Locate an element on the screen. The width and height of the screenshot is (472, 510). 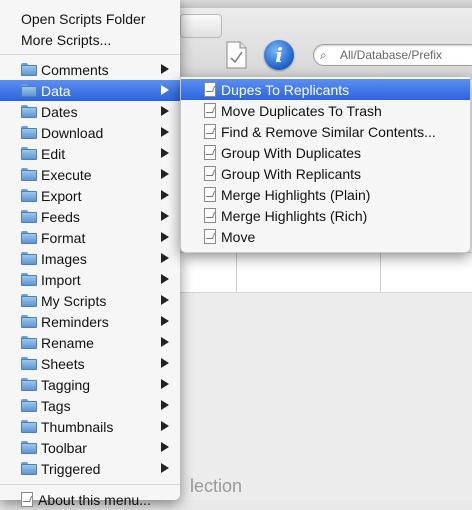
submenu-item-move: Move is located at coordinates (325, 236).